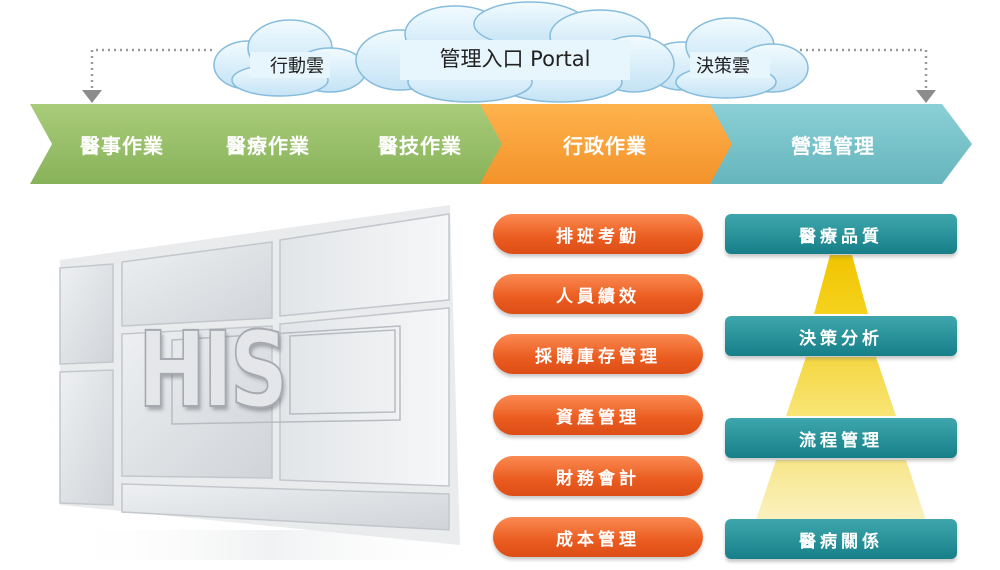 The width and height of the screenshot is (1000, 570). I want to click on admin-item-assets: 資產管理, so click(598, 415).